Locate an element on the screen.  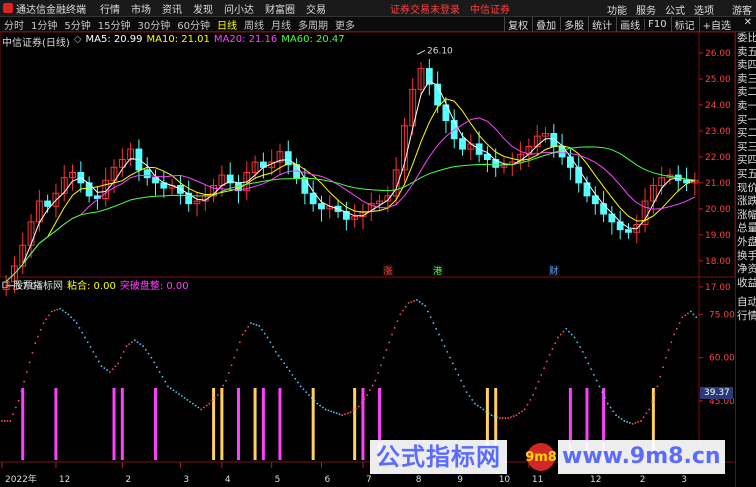
menu-discover: 发现 is located at coordinates (203, 8).